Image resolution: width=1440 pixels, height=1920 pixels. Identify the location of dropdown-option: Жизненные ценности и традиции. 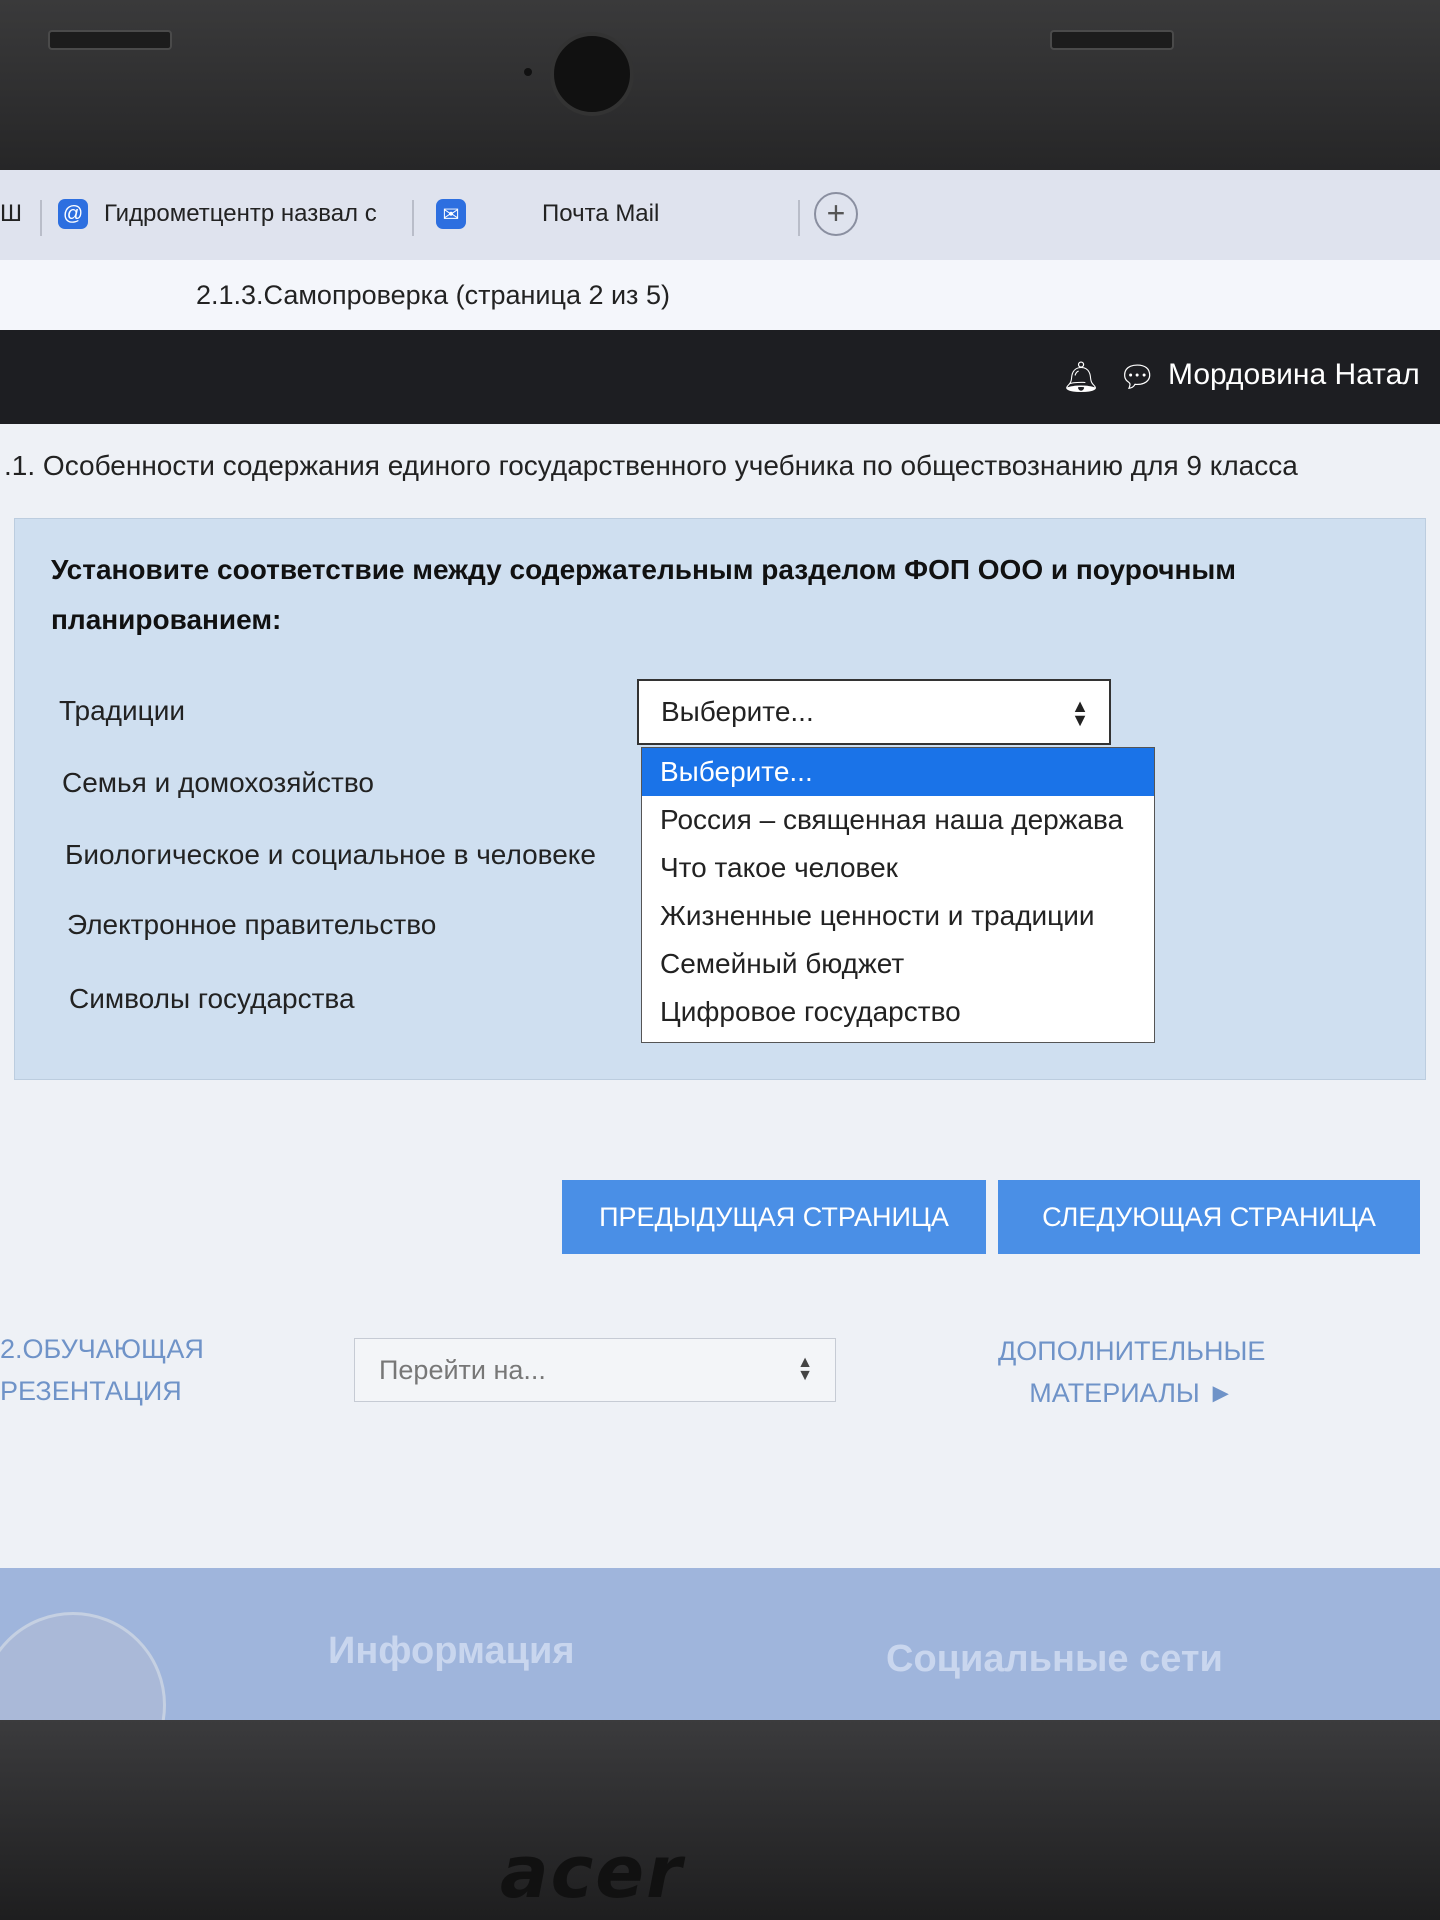
(898, 916).